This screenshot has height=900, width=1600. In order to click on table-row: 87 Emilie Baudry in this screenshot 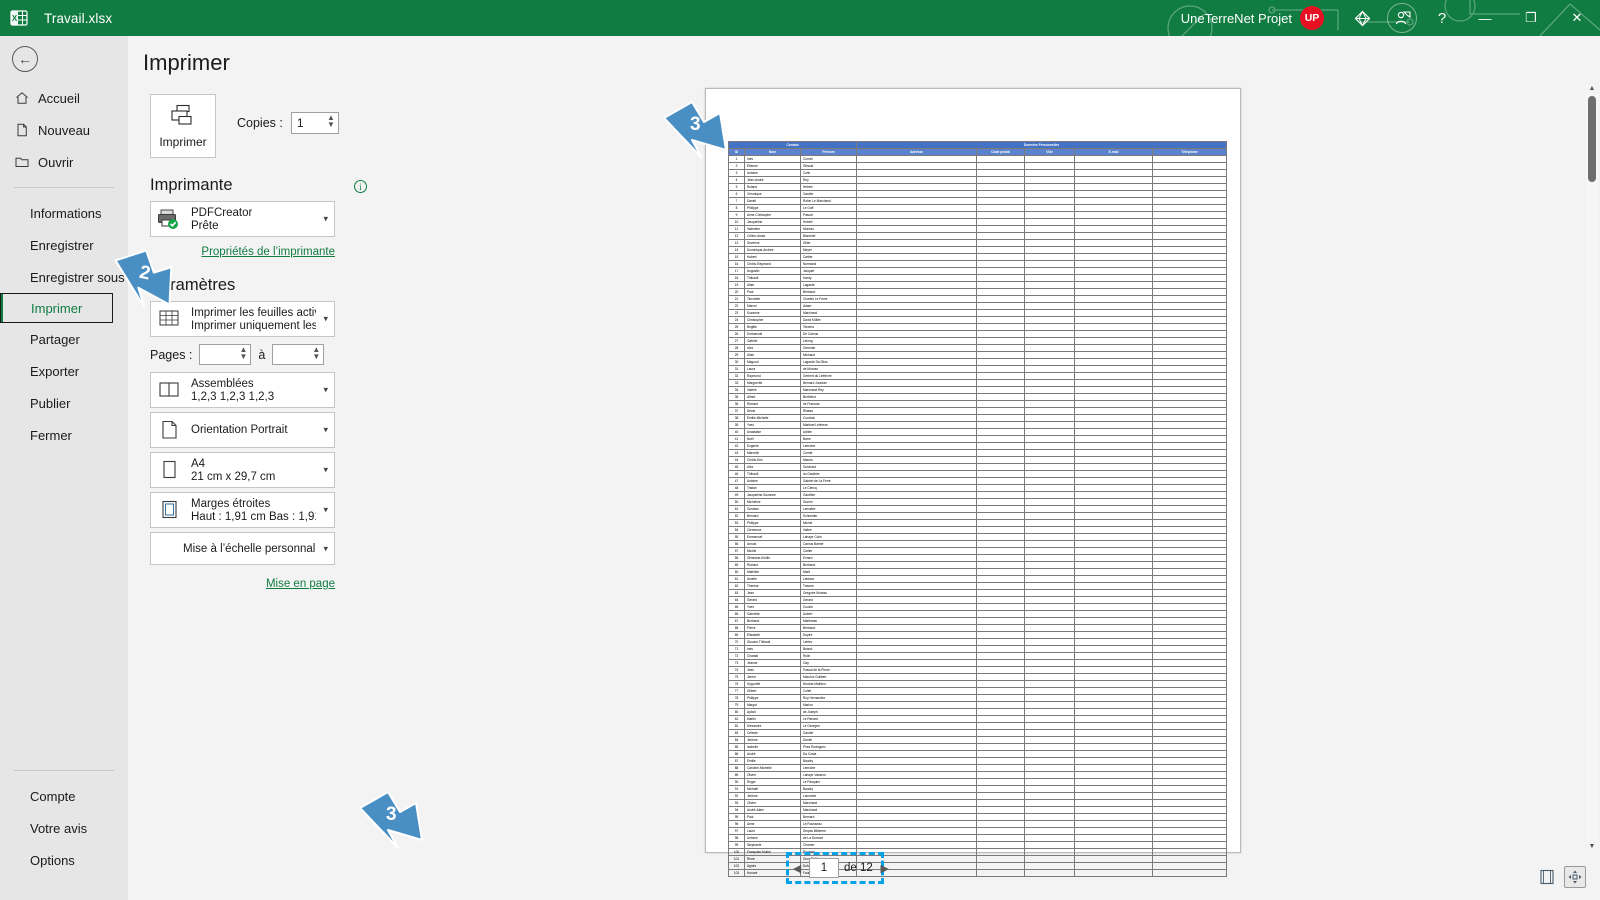, I will do `click(978, 761)`.